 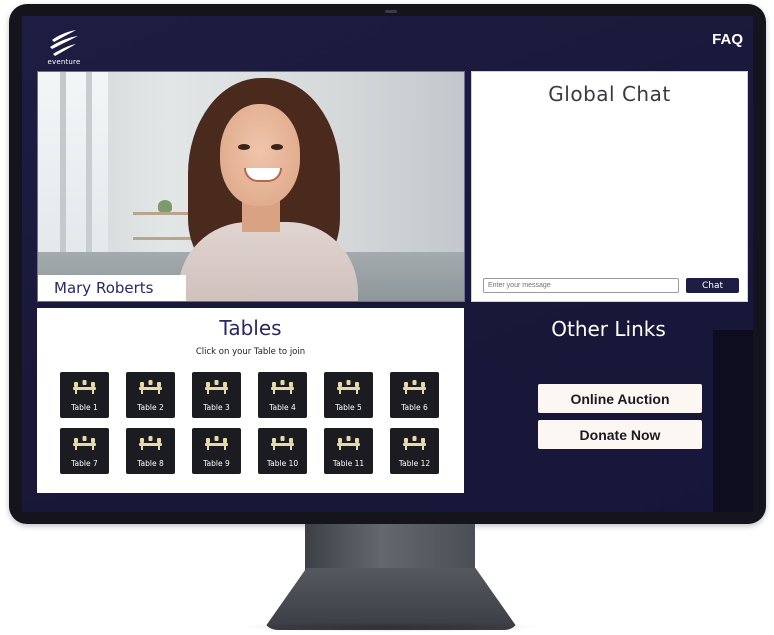 I want to click on table-tile: Table 8, so click(x=150, y=451).